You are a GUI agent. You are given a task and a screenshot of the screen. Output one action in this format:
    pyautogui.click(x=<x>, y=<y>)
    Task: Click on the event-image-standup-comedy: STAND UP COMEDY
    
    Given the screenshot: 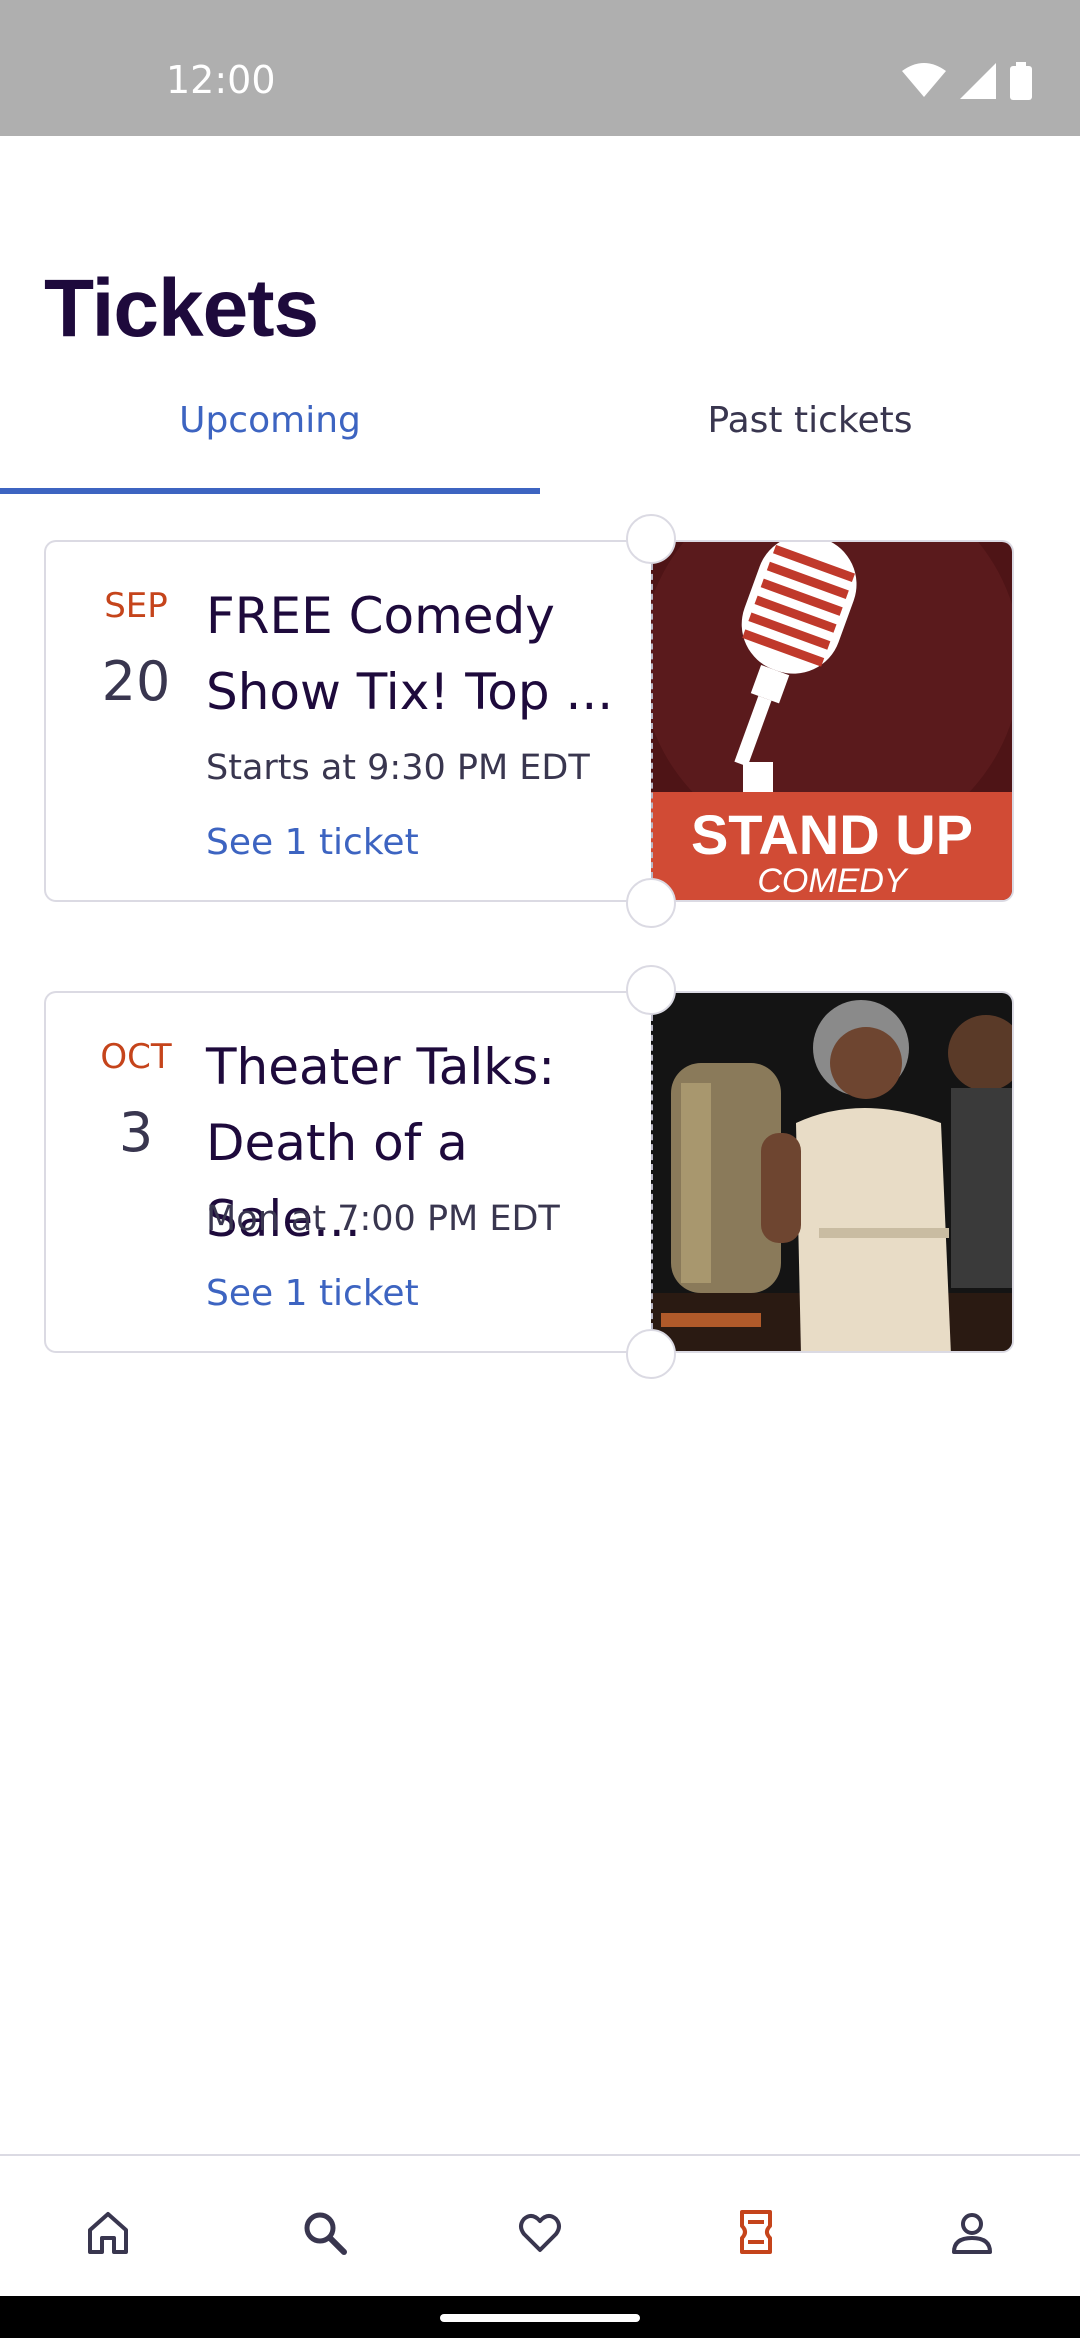 What is the action you would take?
    pyautogui.click(x=832, y=721)
    